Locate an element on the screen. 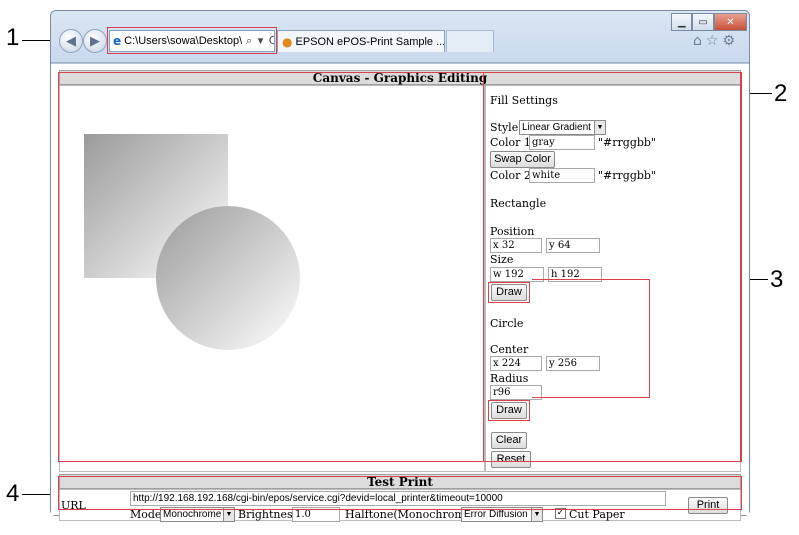  window-controls: ▁ ▭ ✕ is located at coordinates (709, 22).